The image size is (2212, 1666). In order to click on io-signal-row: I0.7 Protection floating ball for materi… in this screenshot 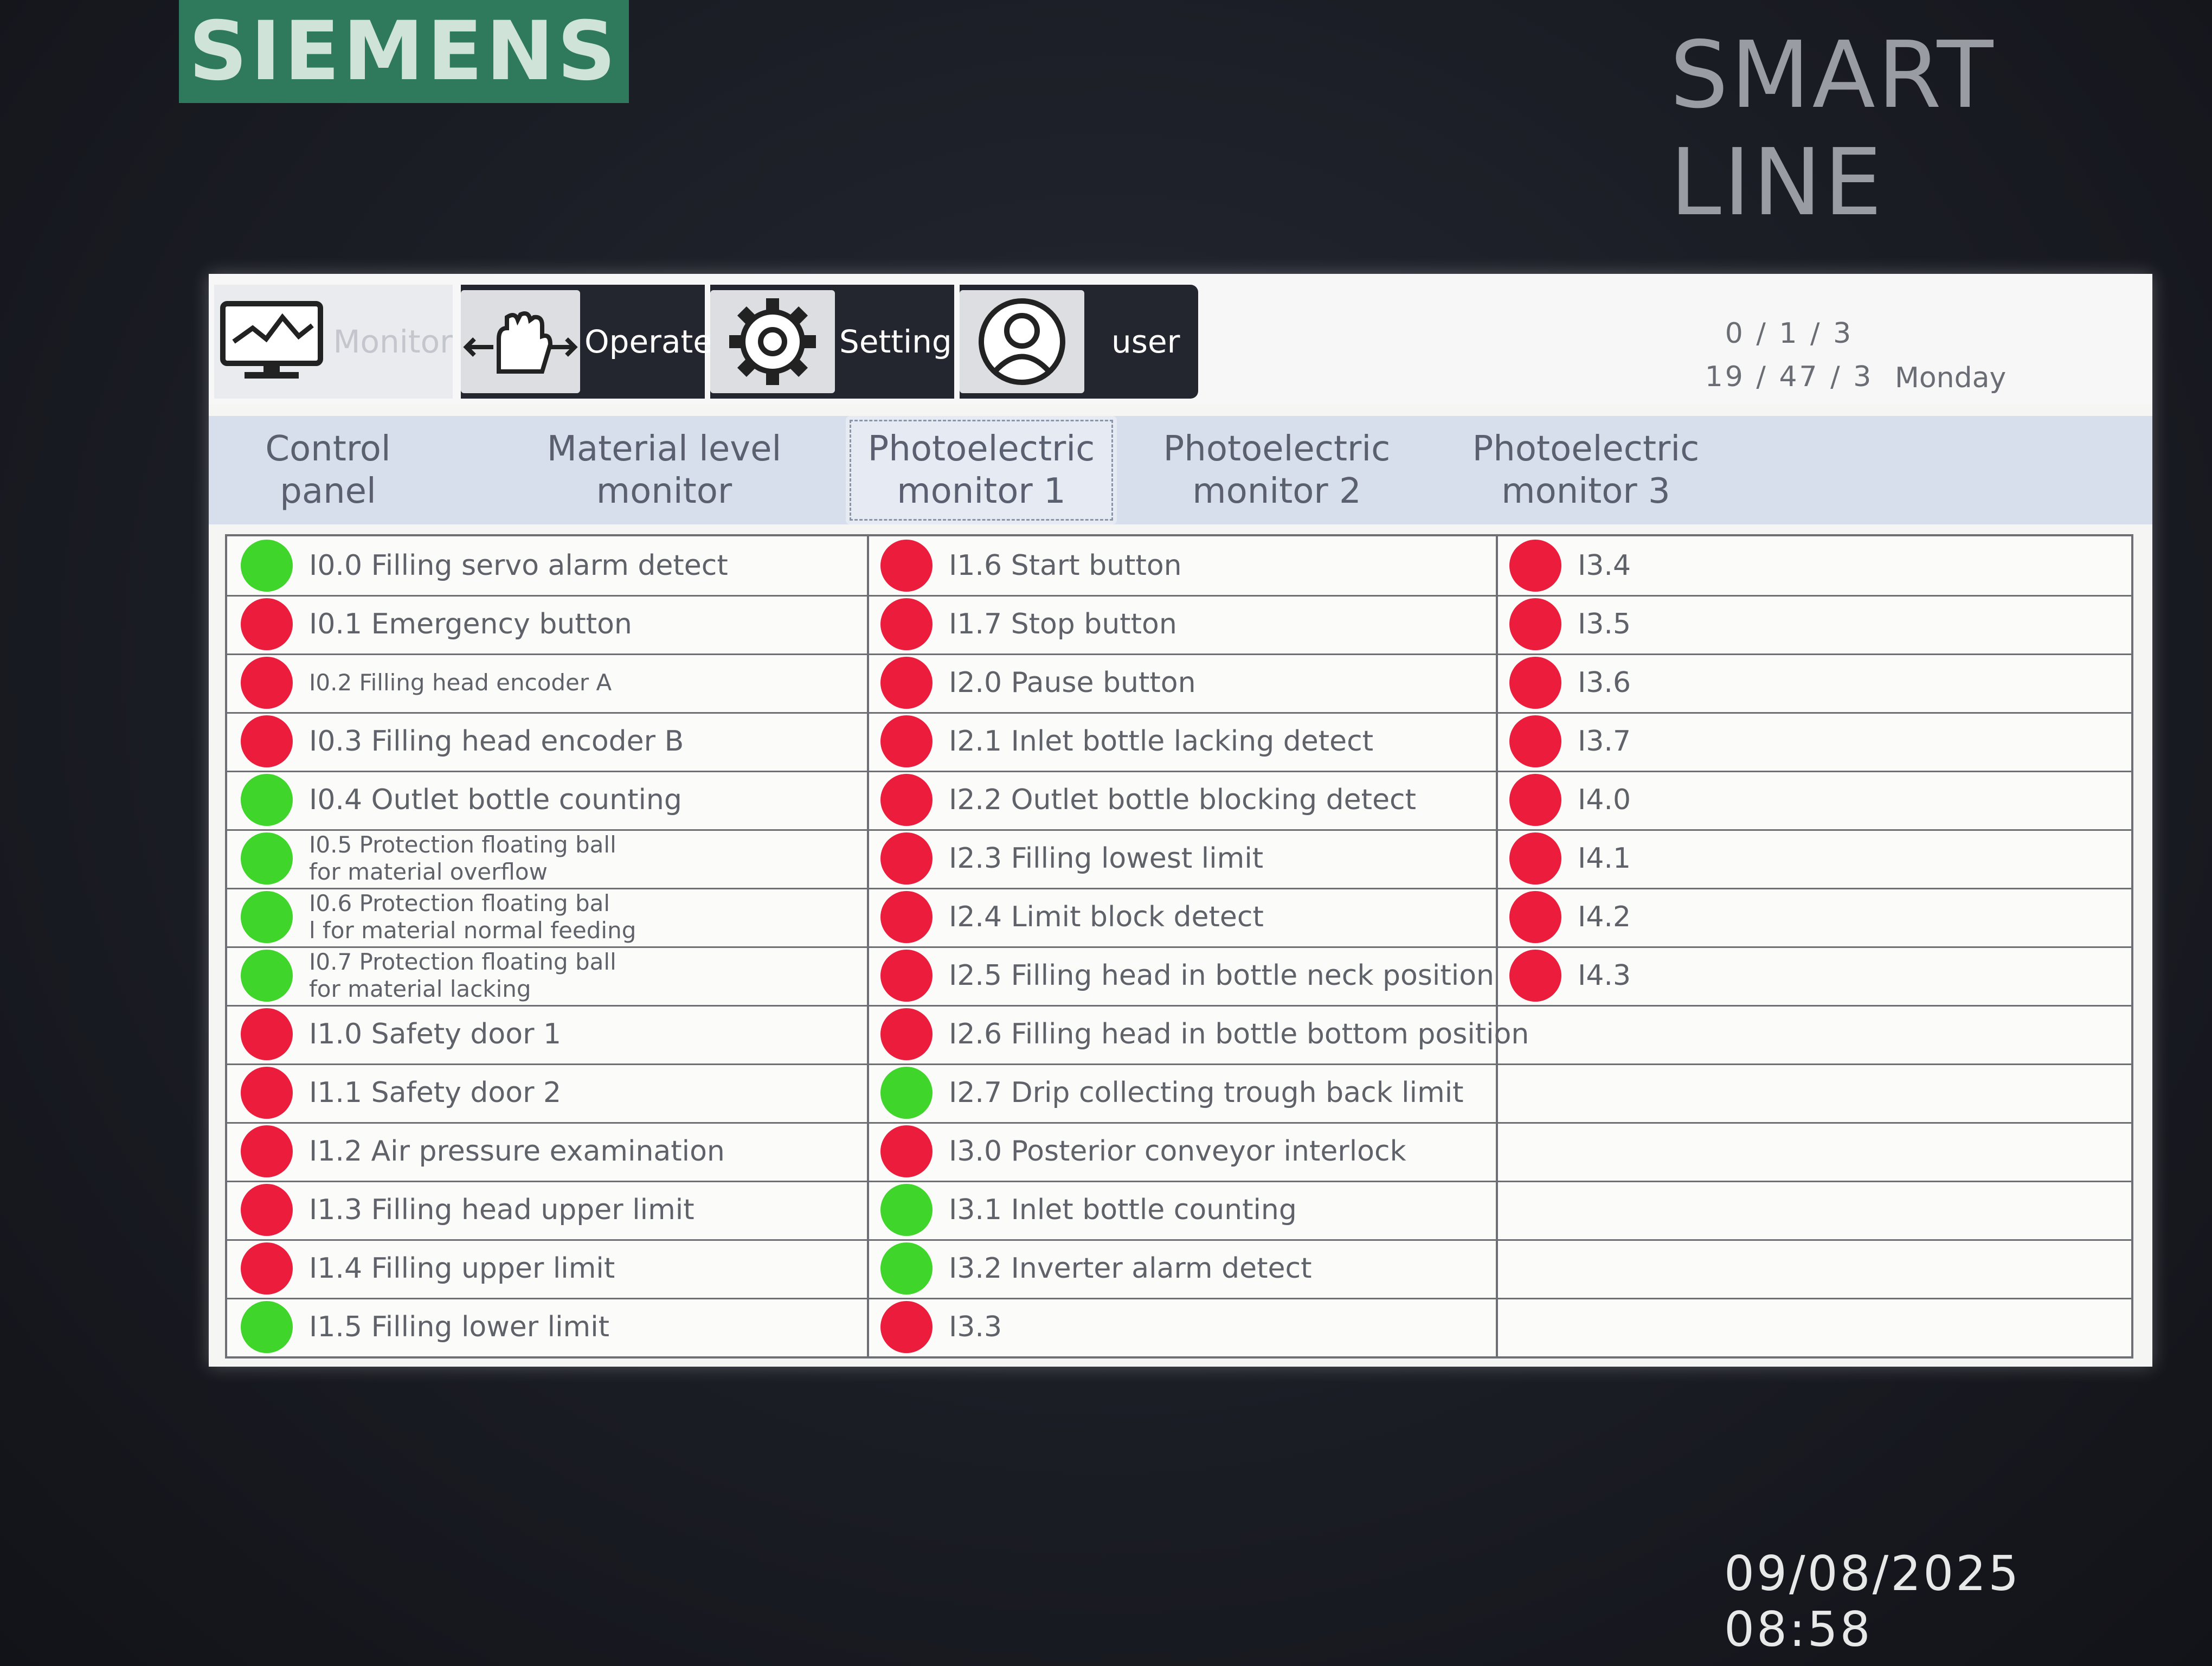, I will do `click(550, 976)`.